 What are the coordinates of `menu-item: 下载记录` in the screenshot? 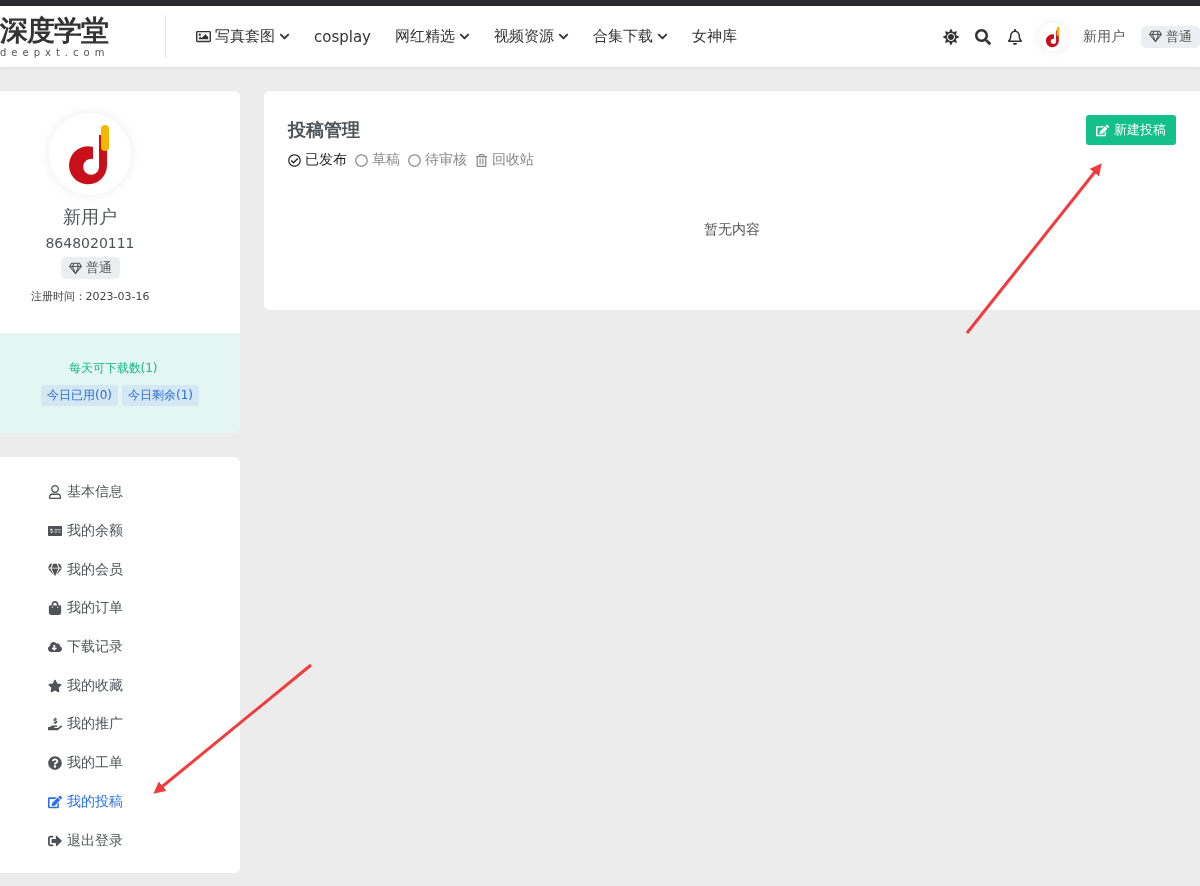 It's located at (144, 647).